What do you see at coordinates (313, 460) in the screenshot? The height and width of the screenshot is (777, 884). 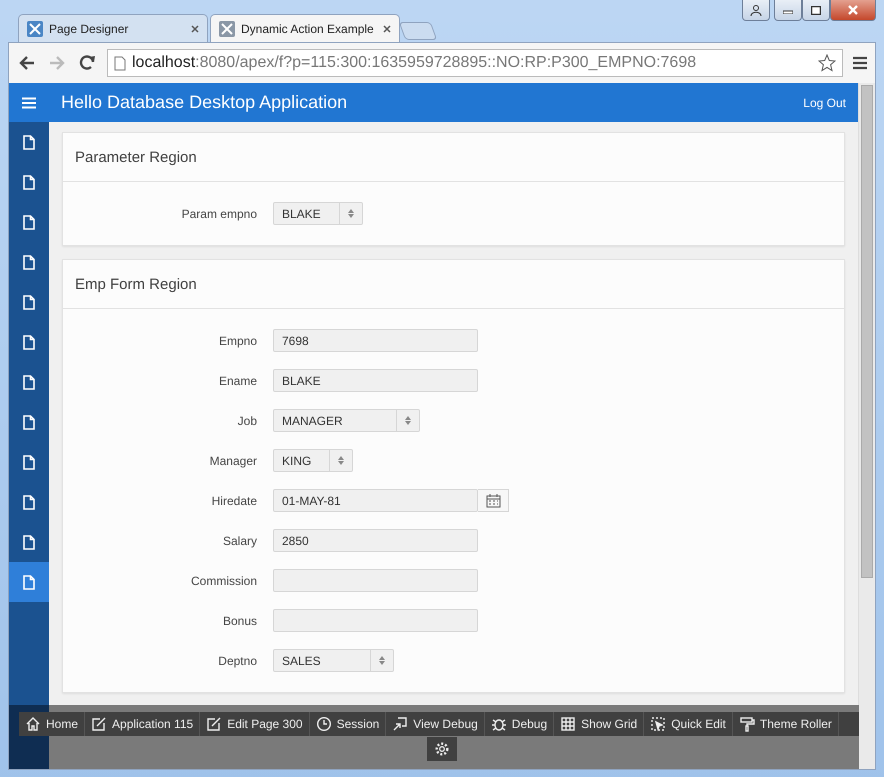 I see `select-field: KING` at bounding box center [313, 460].